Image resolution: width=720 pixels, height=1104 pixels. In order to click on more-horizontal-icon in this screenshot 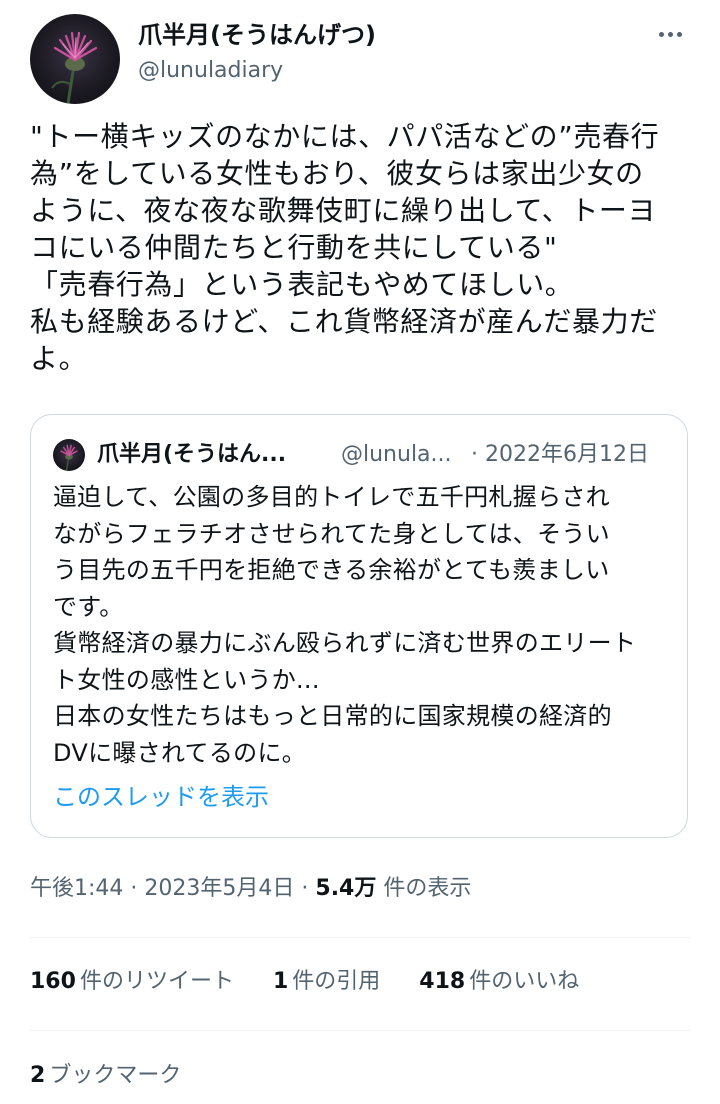, I will do `click(661, 34)`.